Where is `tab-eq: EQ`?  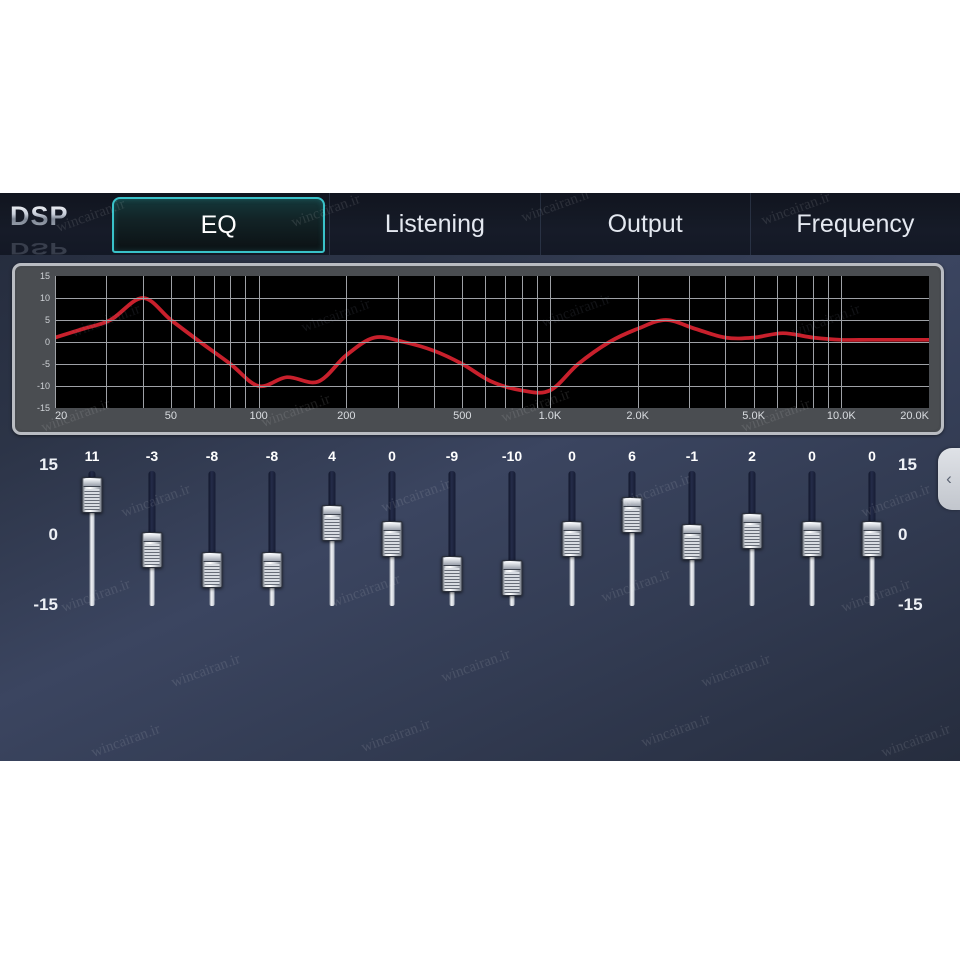
tab-eq: EQ is located at coordinates (219, 225).